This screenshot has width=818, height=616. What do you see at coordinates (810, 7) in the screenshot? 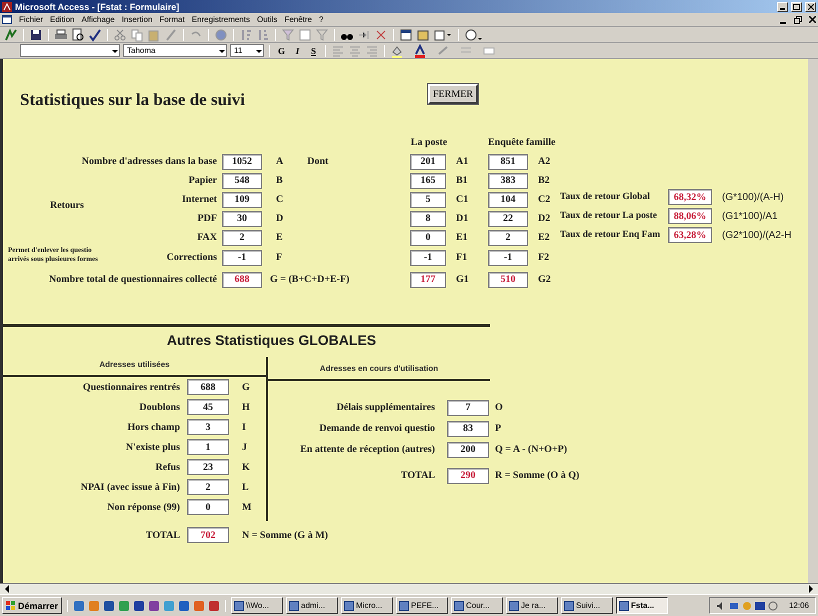
I see `close-button` at bounding box center [810, 7].